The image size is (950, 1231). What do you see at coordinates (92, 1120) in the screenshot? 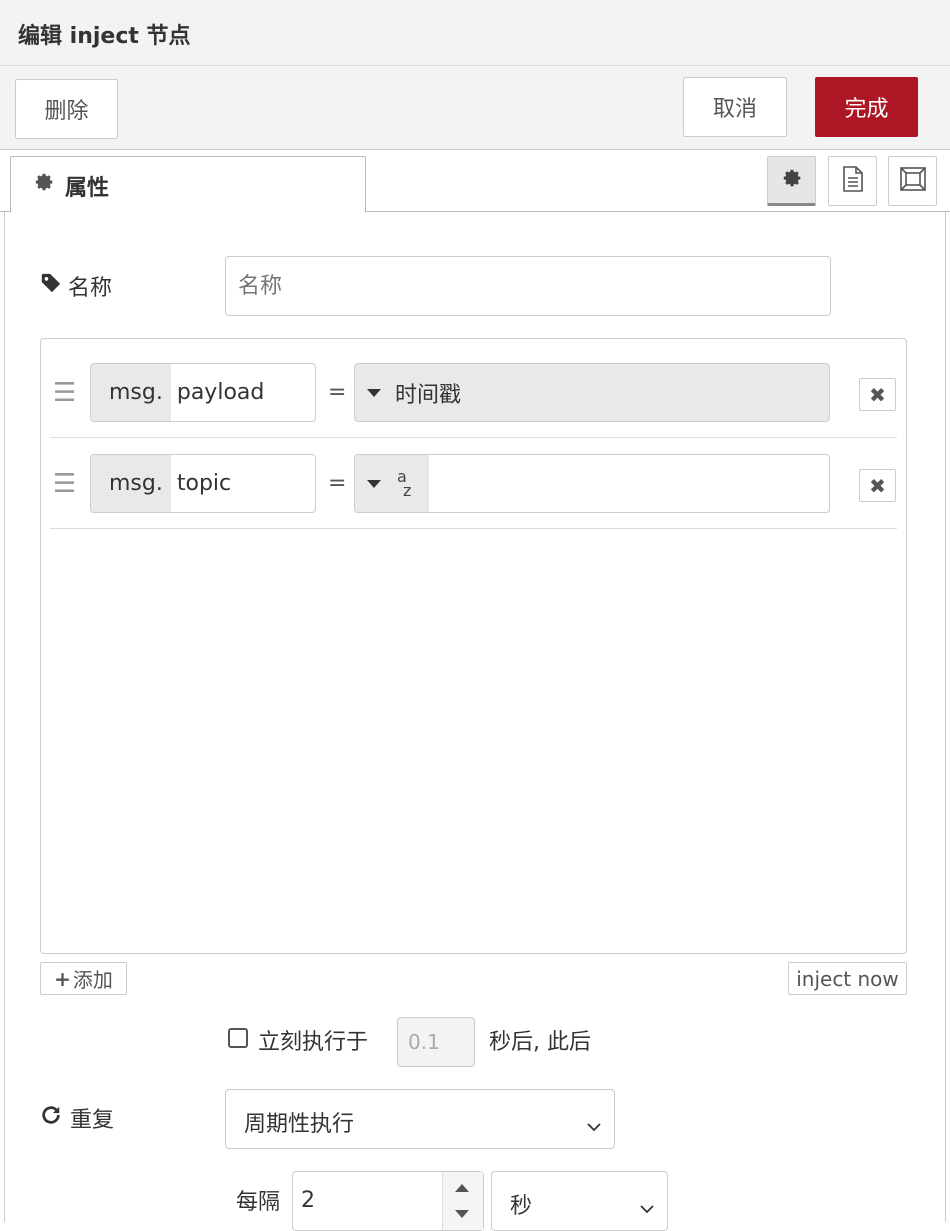
I see `repeat-label-text: 重复` at bounding box center [92, 1120].